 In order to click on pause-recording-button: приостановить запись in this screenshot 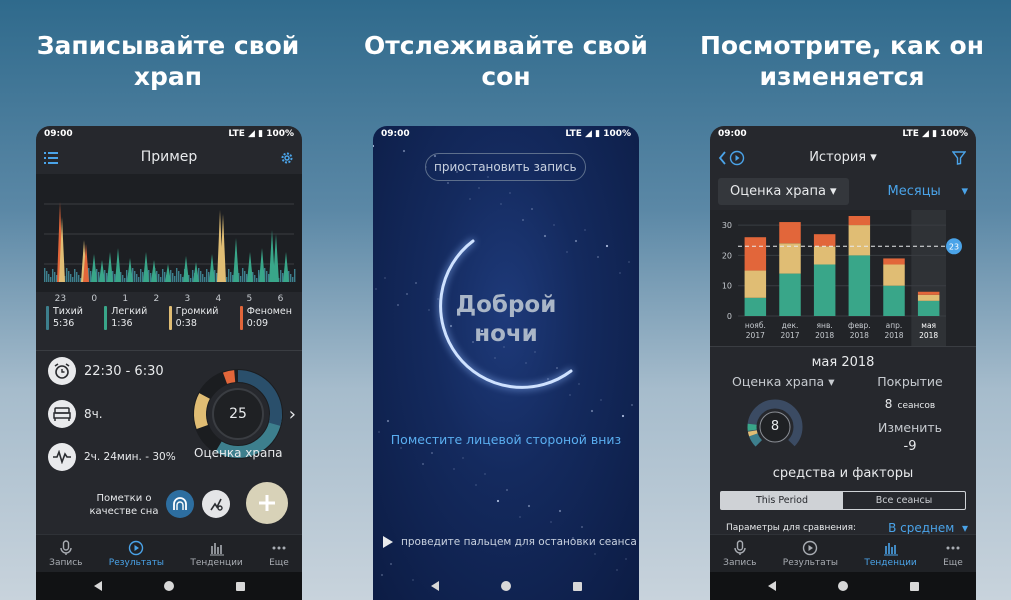, I will do `click(505, 167)`.